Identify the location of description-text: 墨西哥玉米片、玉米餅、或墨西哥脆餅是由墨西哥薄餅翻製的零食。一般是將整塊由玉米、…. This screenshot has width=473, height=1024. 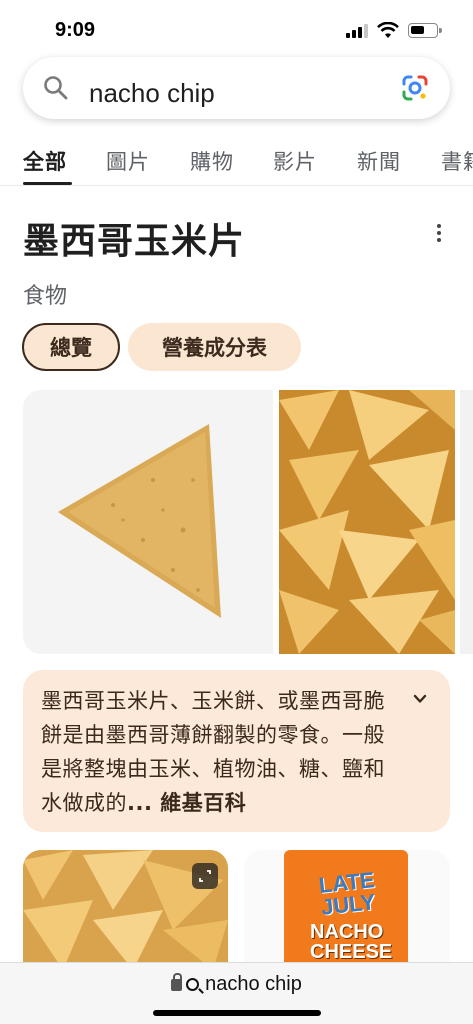
(221, 752).